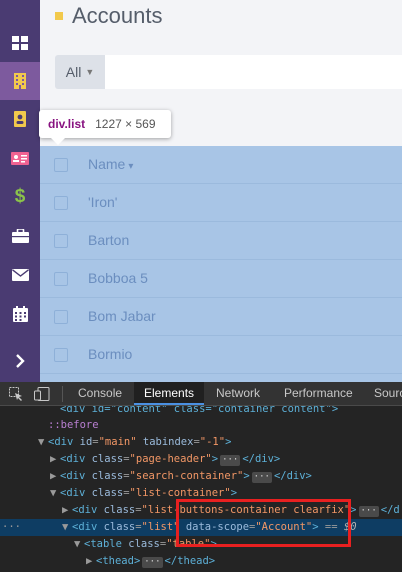 This screenshot has width=402, height=572. What do you see at coordinates (186, 476) in the screenshot?
I see `attr-value: "search-container"` at bounding box center [186, 476].